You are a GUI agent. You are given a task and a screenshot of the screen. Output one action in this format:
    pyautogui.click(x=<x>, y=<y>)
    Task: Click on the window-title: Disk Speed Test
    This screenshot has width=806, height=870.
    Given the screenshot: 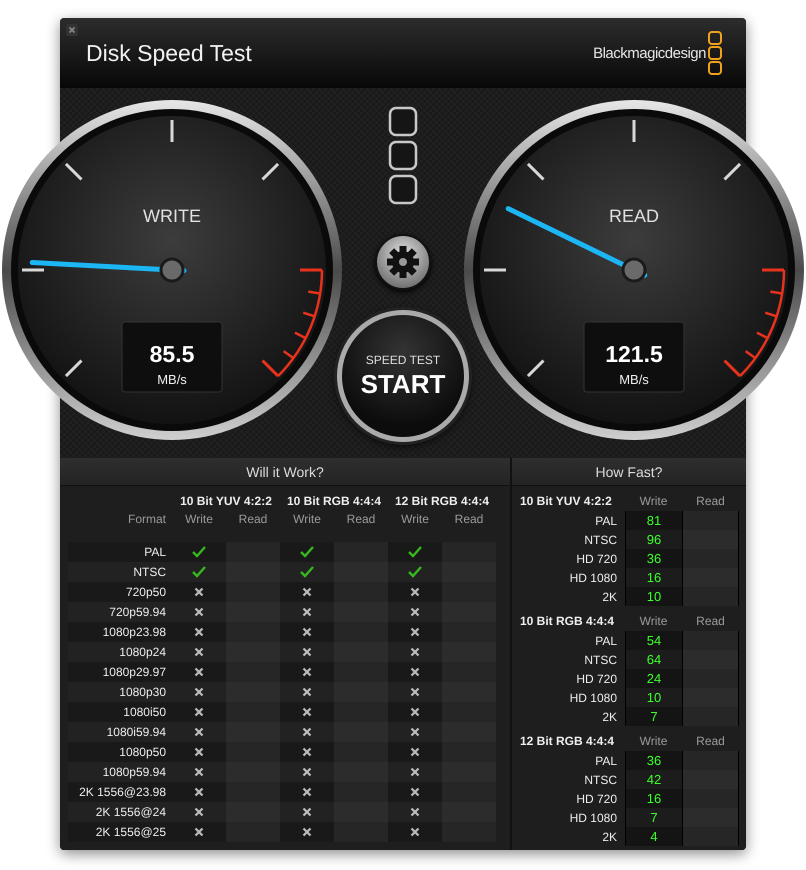 What is the action you would take?
    pyautogui.click(x=169, y=53)
    